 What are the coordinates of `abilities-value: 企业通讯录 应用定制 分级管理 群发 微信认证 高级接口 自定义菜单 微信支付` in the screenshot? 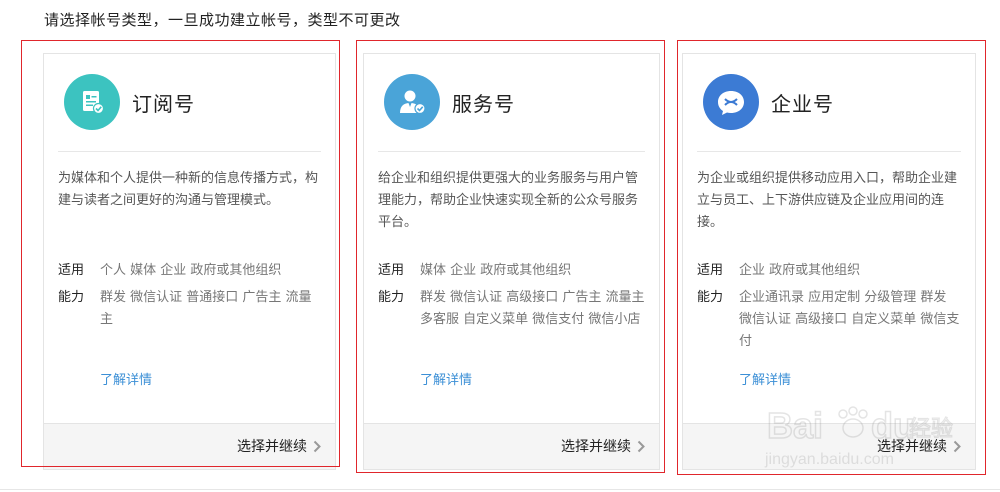 It's located at (849, 319).